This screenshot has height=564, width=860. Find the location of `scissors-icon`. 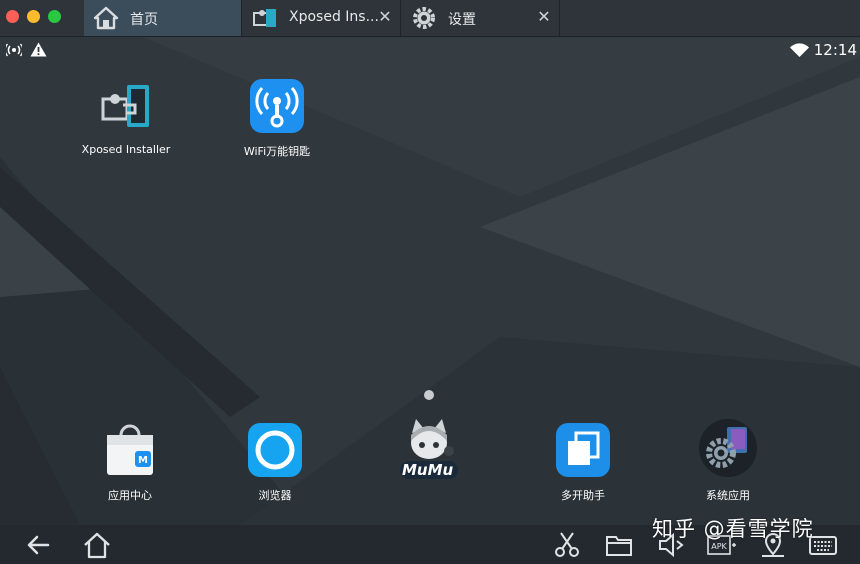

scissors-icon is located at coordinates (567, 545).